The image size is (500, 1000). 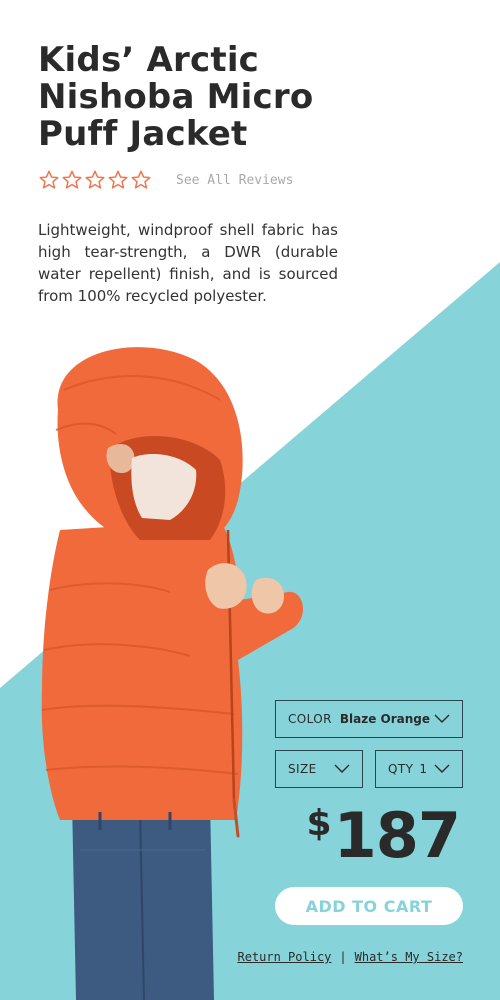 What do you see at coordinates (176, 97) in the screenshot?
I see `product-title: Kids’ Arctic Nishoba Micro Puff Jacket` at bounding box center [176, 97].